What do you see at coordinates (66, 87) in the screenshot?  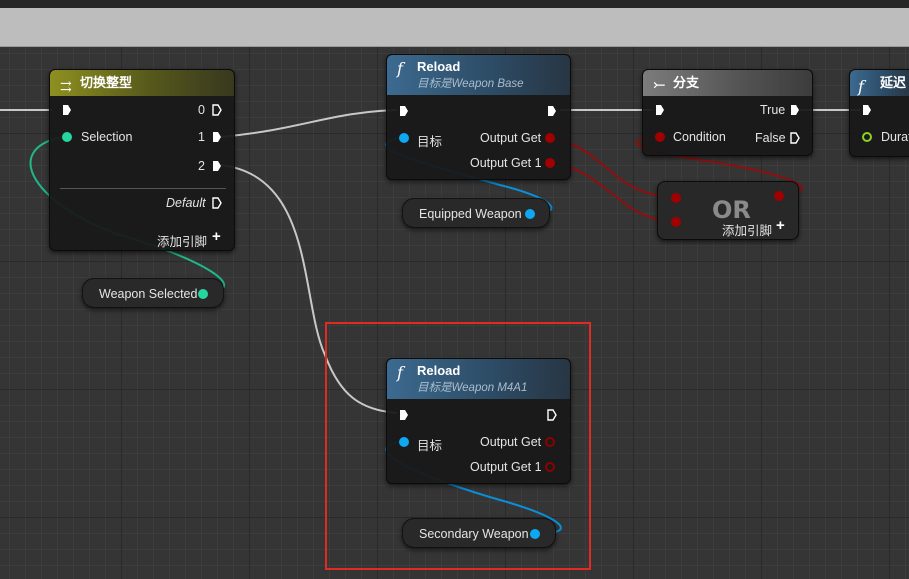 I see `switch-int-icon: ⇉` at bounding box center [66, 87].